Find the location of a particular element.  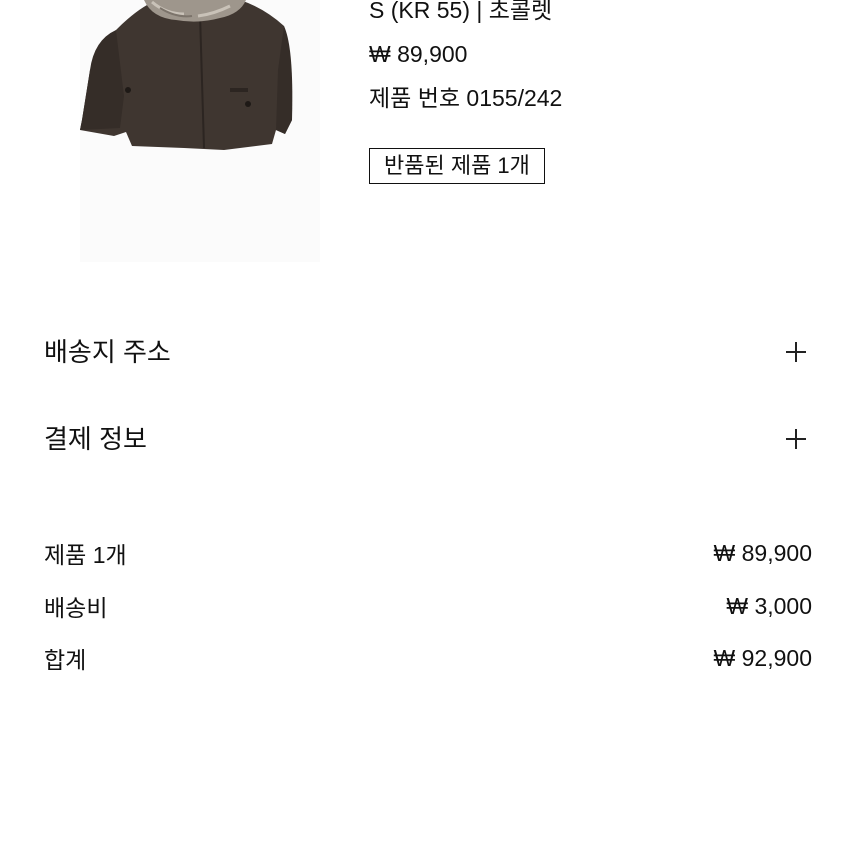

shipping-address-accordion: 배송지 주소 is located at coordinates (428, 352).